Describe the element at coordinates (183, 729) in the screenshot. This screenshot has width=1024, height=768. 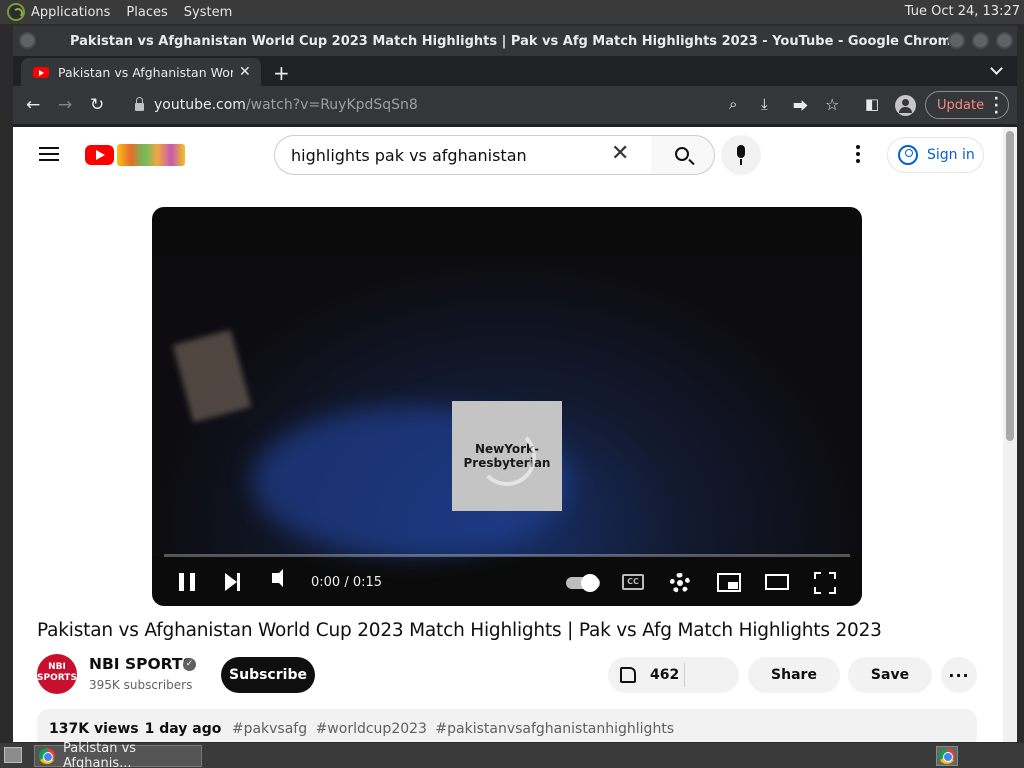
I see `upload-age: 1 day ago` at that location.